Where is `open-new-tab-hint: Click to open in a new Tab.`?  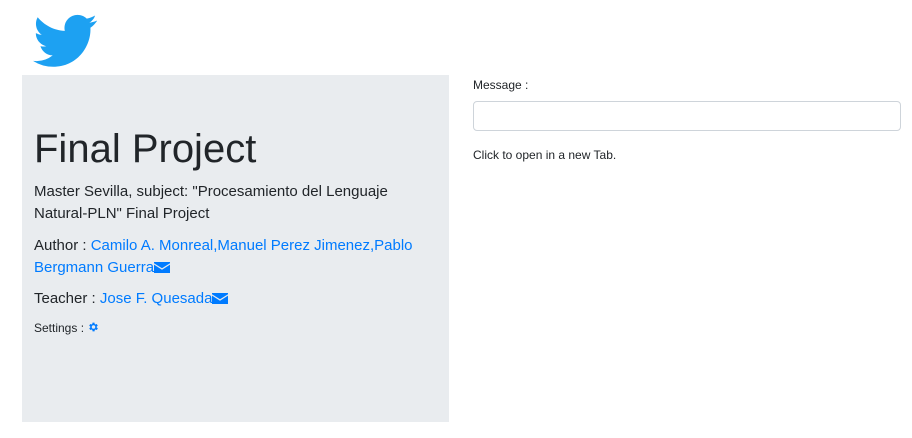
open-new-tab-hint: Click to open in a new Tab. is located at coordinates (545, 155).